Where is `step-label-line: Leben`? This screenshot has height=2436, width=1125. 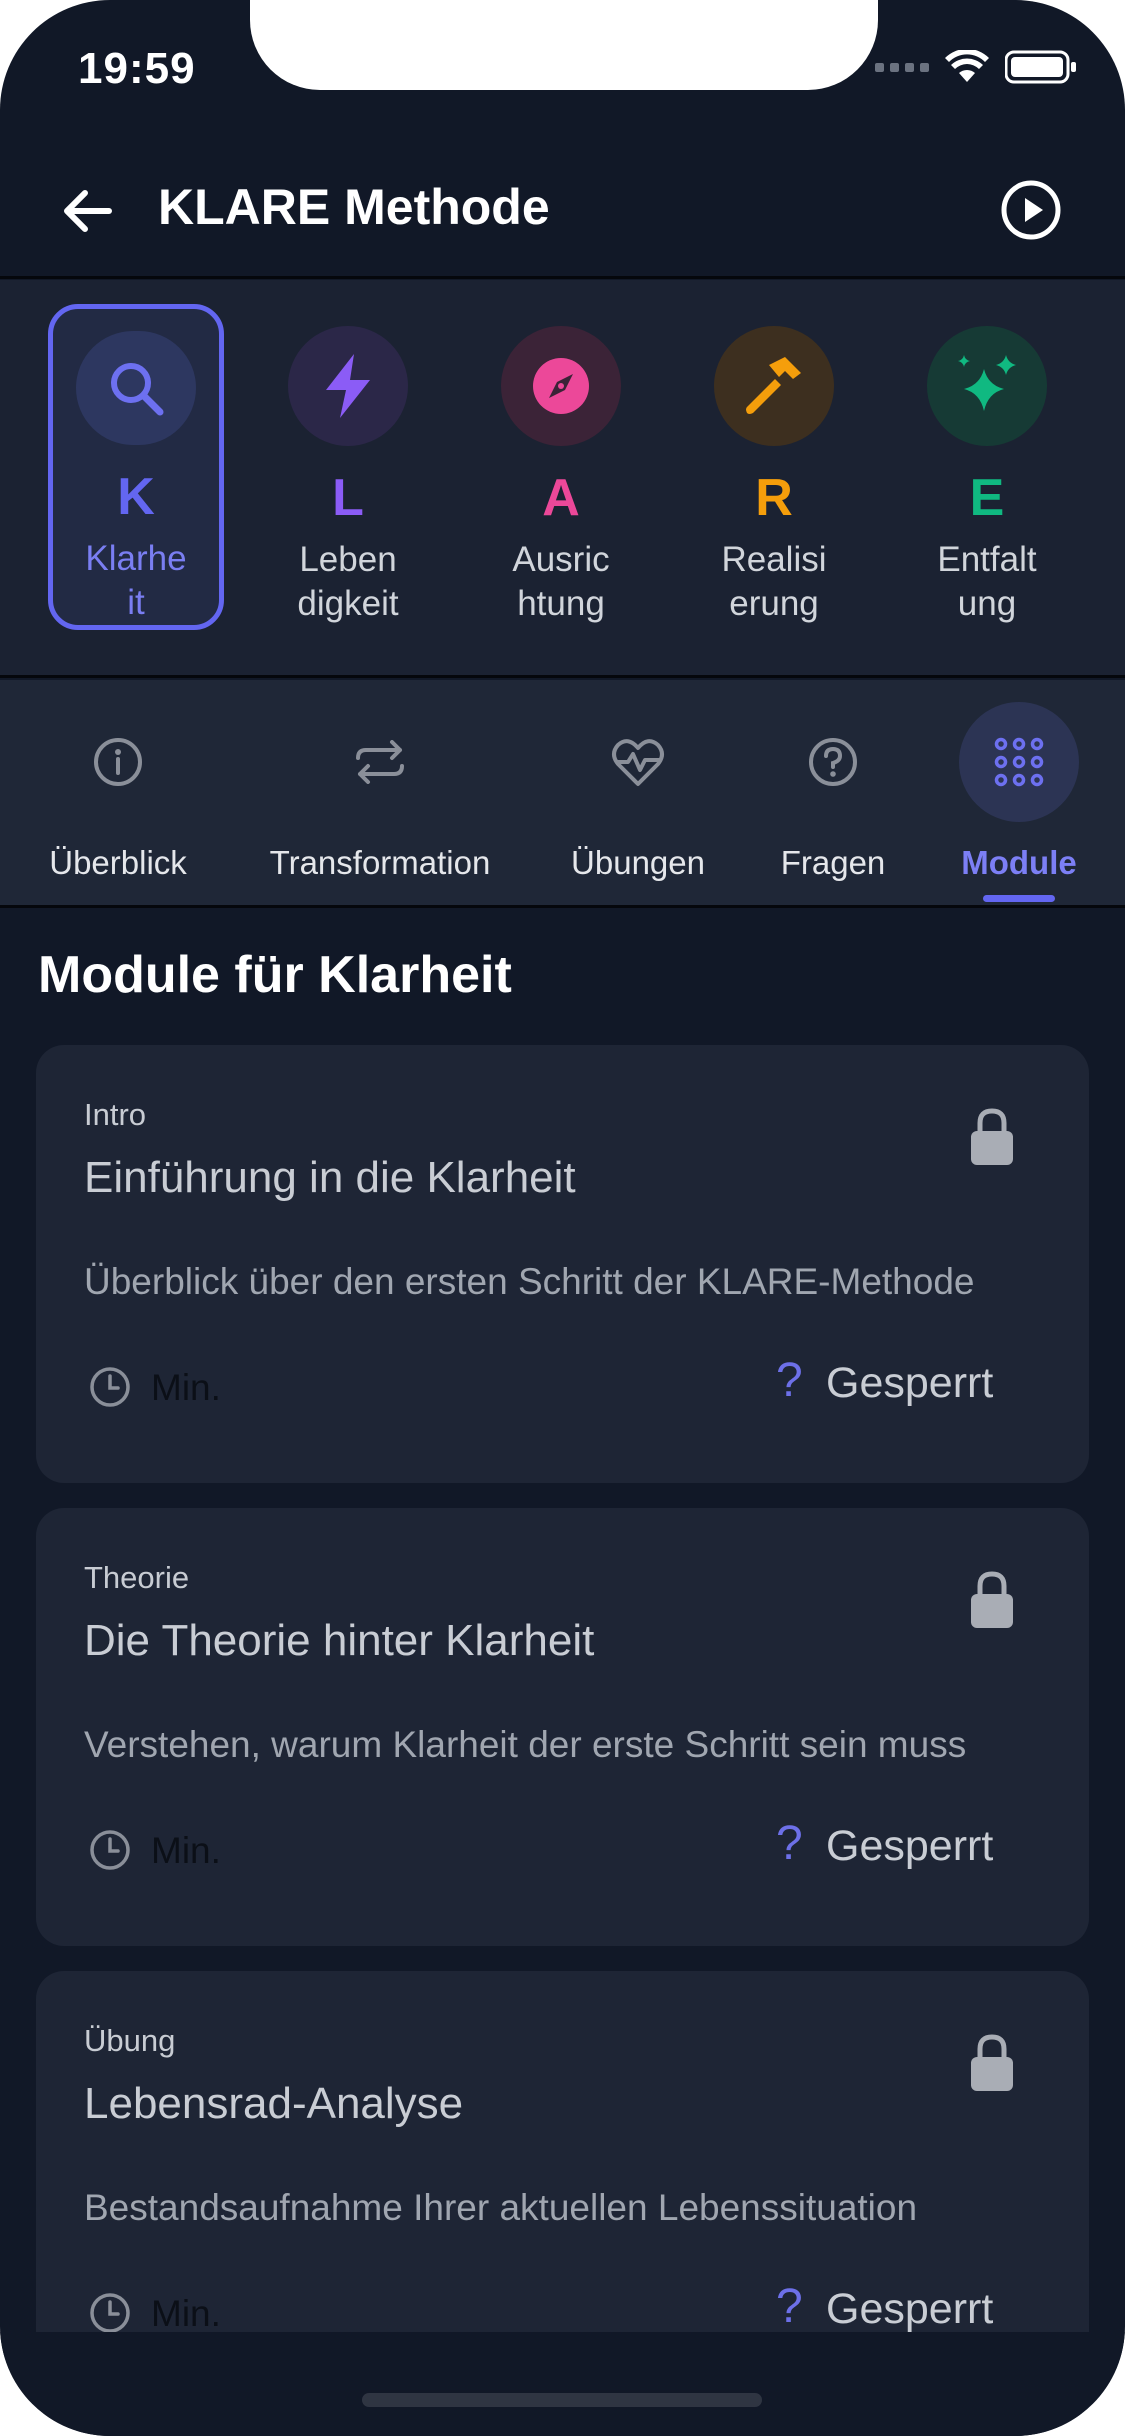 step-label-line: Leben is located at coordinates (348, 559).